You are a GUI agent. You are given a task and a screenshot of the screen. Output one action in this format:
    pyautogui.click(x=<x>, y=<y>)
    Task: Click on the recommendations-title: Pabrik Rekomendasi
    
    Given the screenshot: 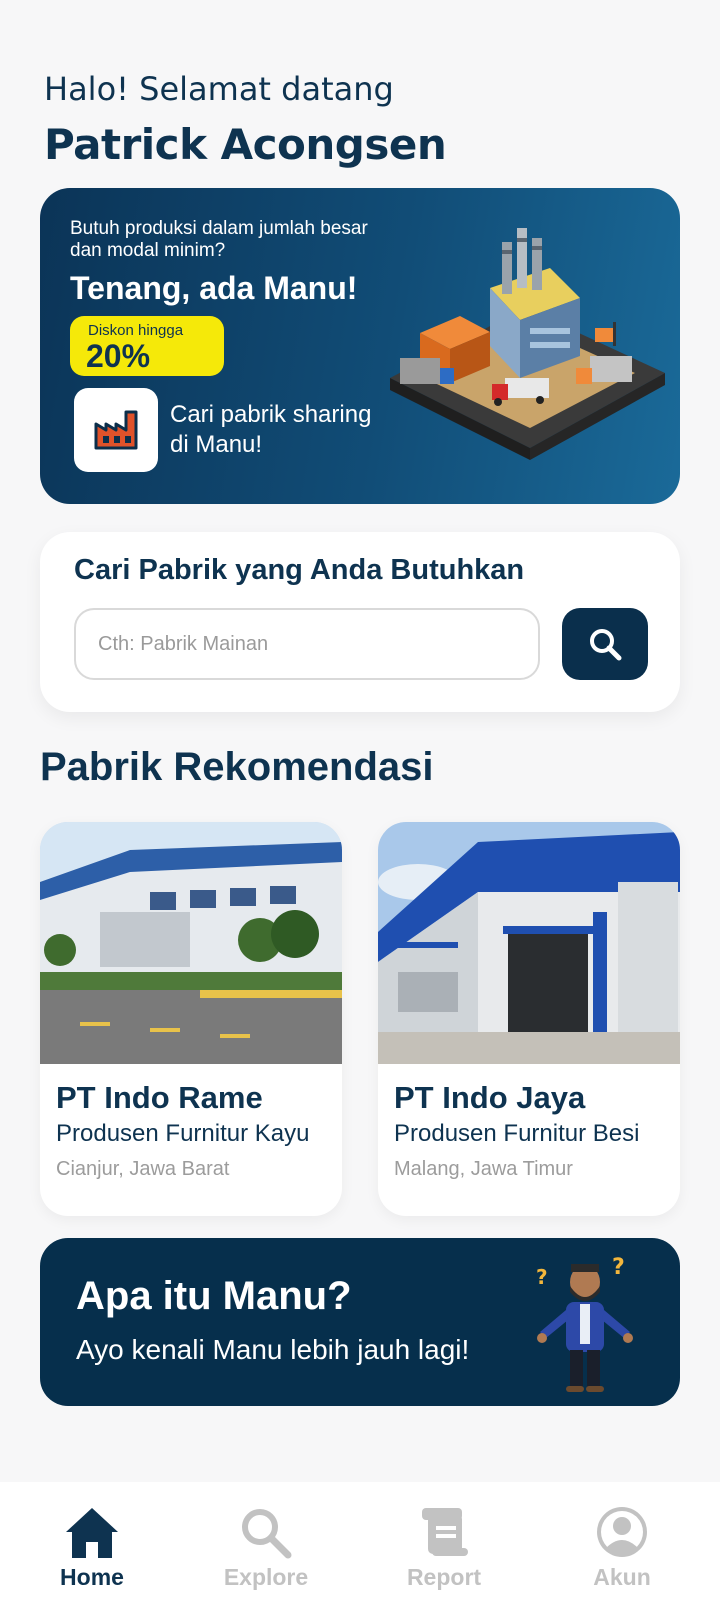 What is the action you would take?
    pyautogui.click(x=237, y=767)
    